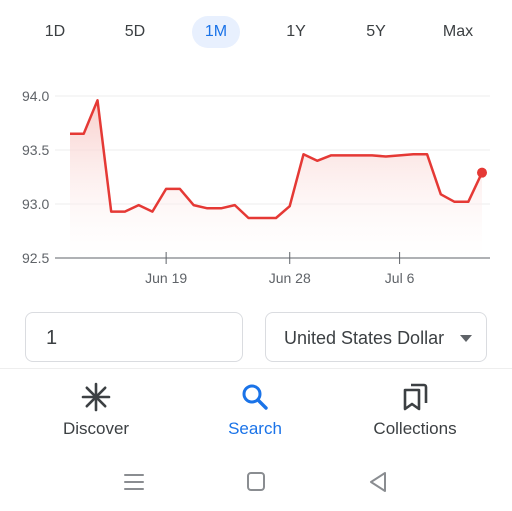  What do you see at coordinates (255, 397) in the screenshot?
I see `search-icon` at bounding box center [255, 397].